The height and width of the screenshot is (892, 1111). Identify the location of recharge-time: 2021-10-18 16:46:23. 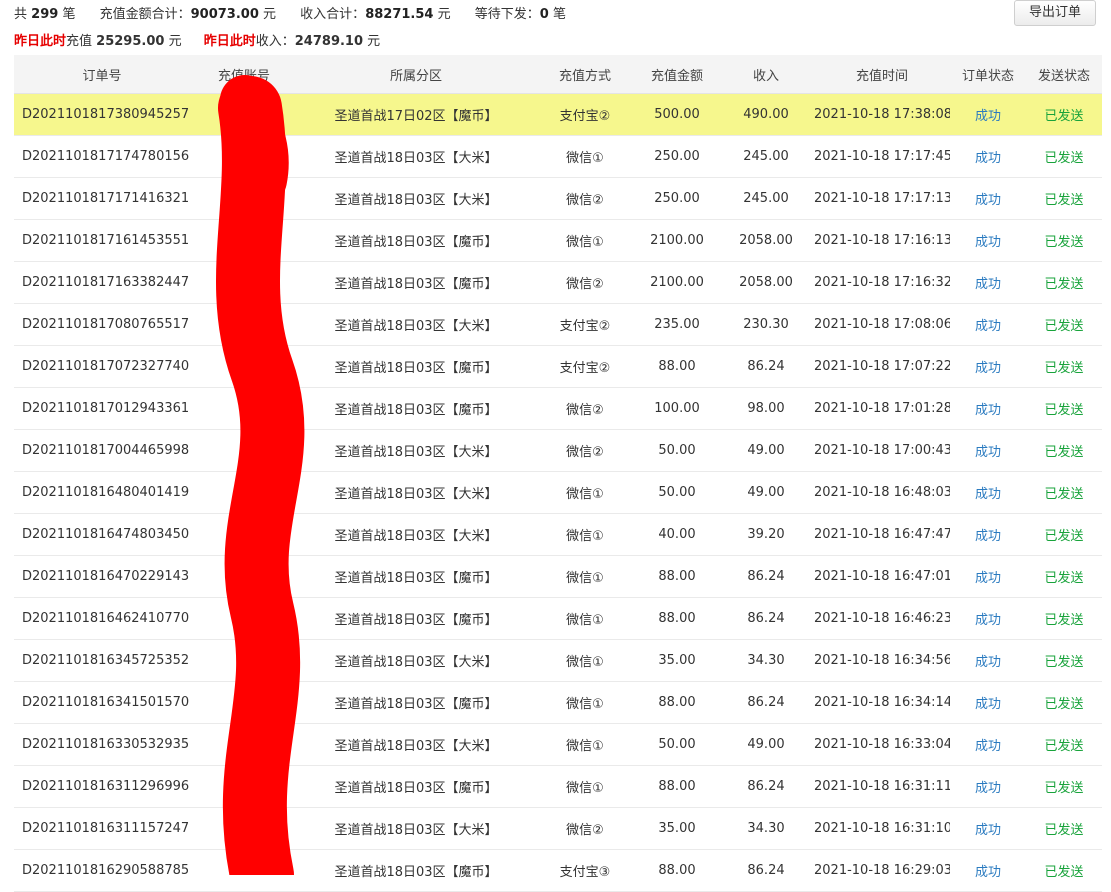
(882, 618).